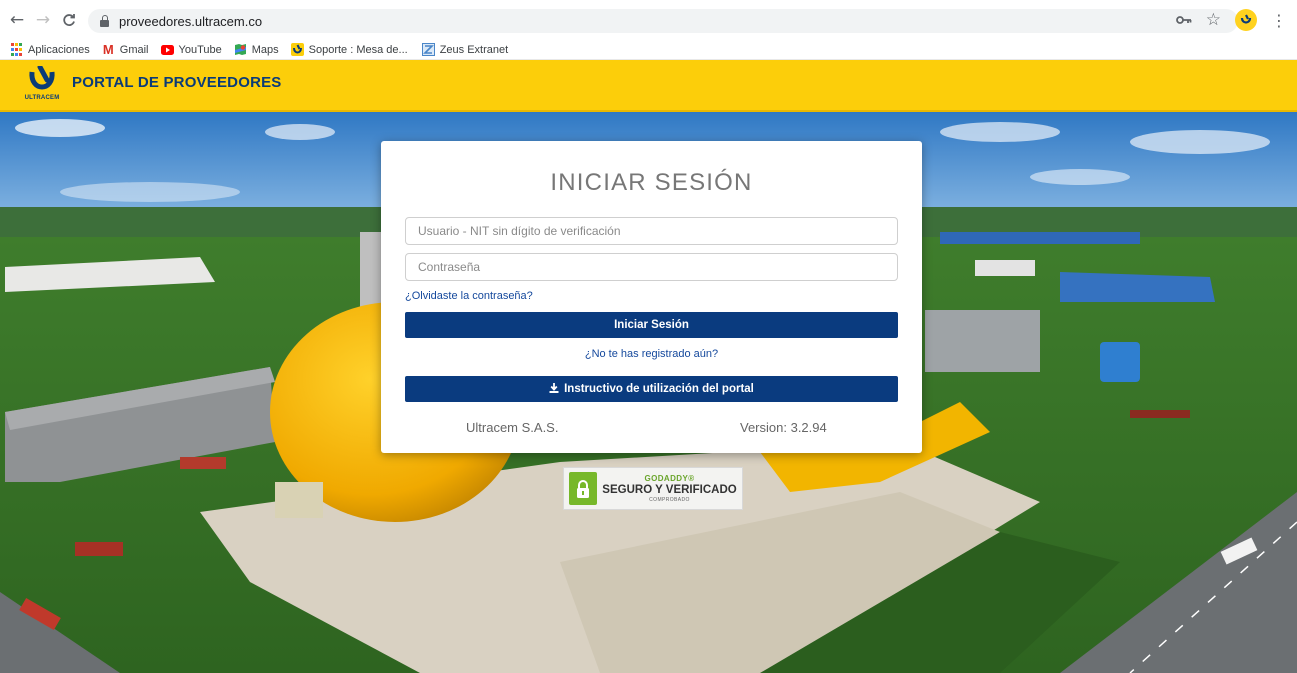 This screenshot has width=1297, height=673. I want to click on padlock-icon, so click(583, 488).